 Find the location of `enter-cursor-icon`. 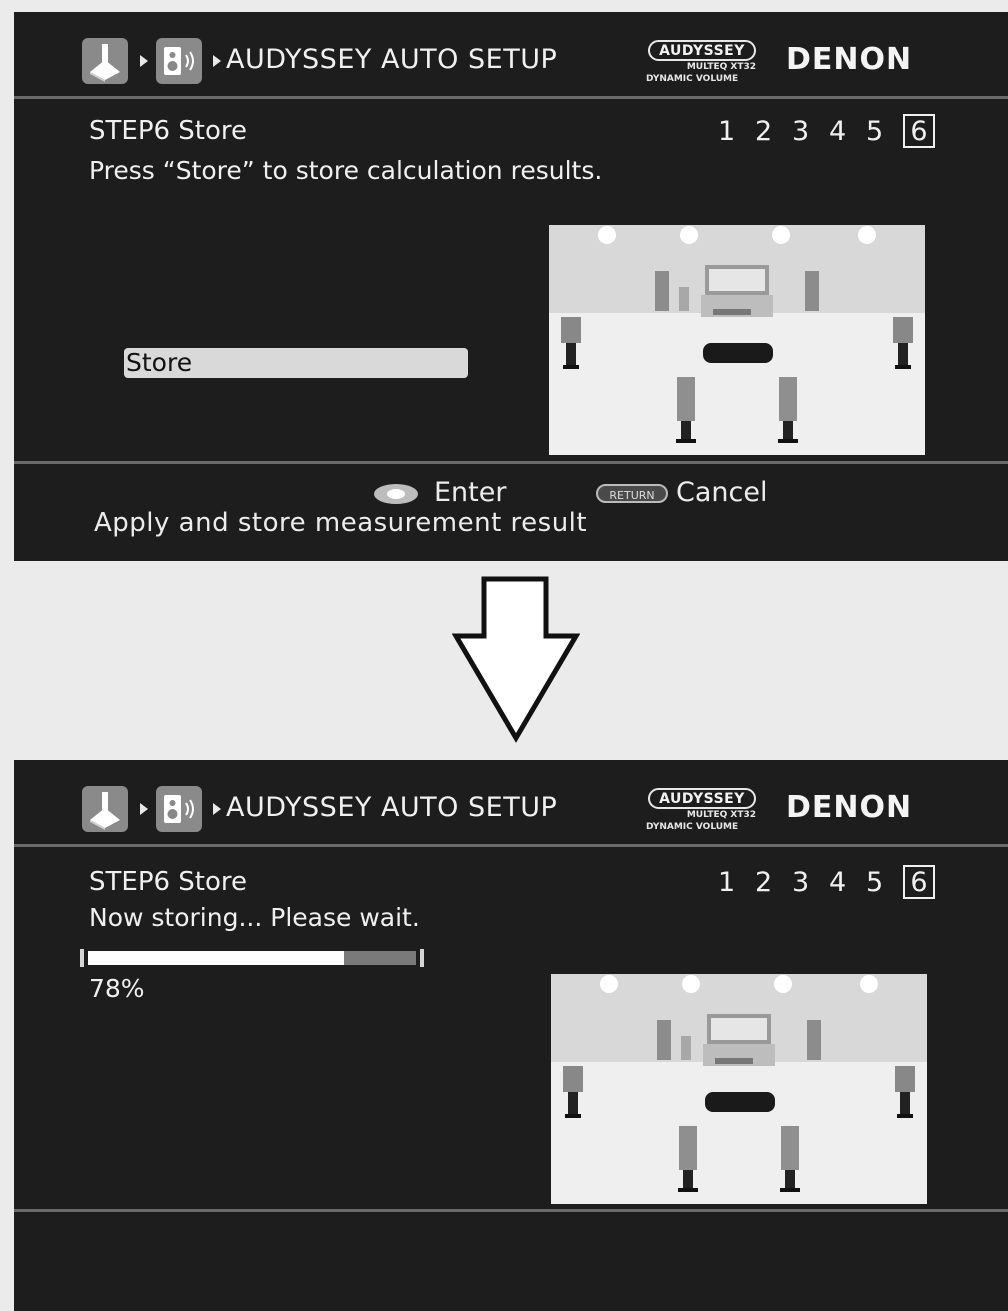

enter-cursor-icon is located at coordinates (396, 493).